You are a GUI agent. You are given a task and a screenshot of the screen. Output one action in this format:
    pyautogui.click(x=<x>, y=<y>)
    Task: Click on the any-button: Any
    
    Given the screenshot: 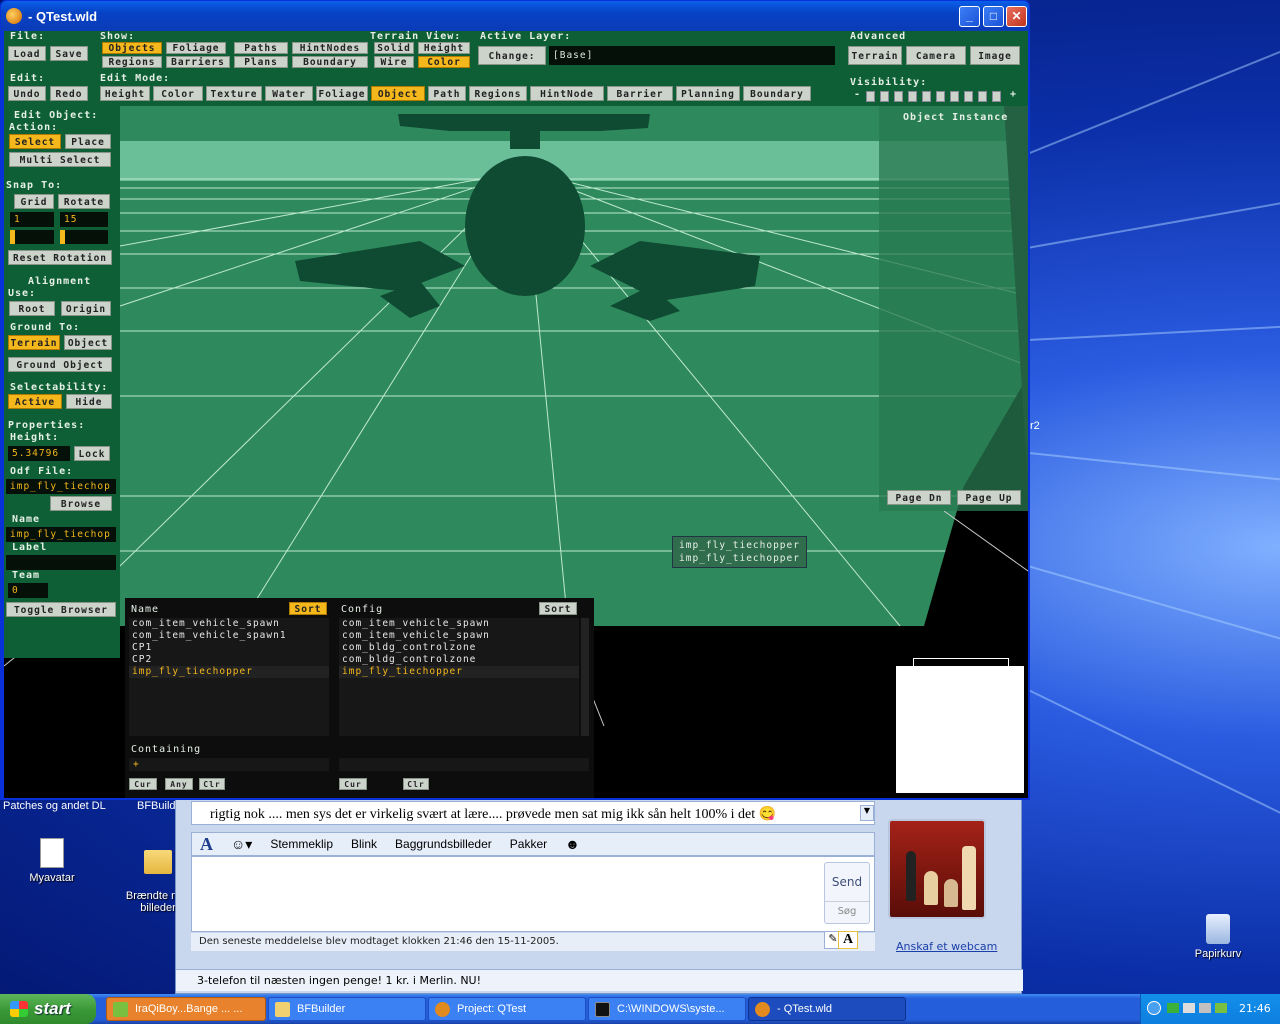 What is the action you would take?
    pyautogui.click(x=179, y=784)
    